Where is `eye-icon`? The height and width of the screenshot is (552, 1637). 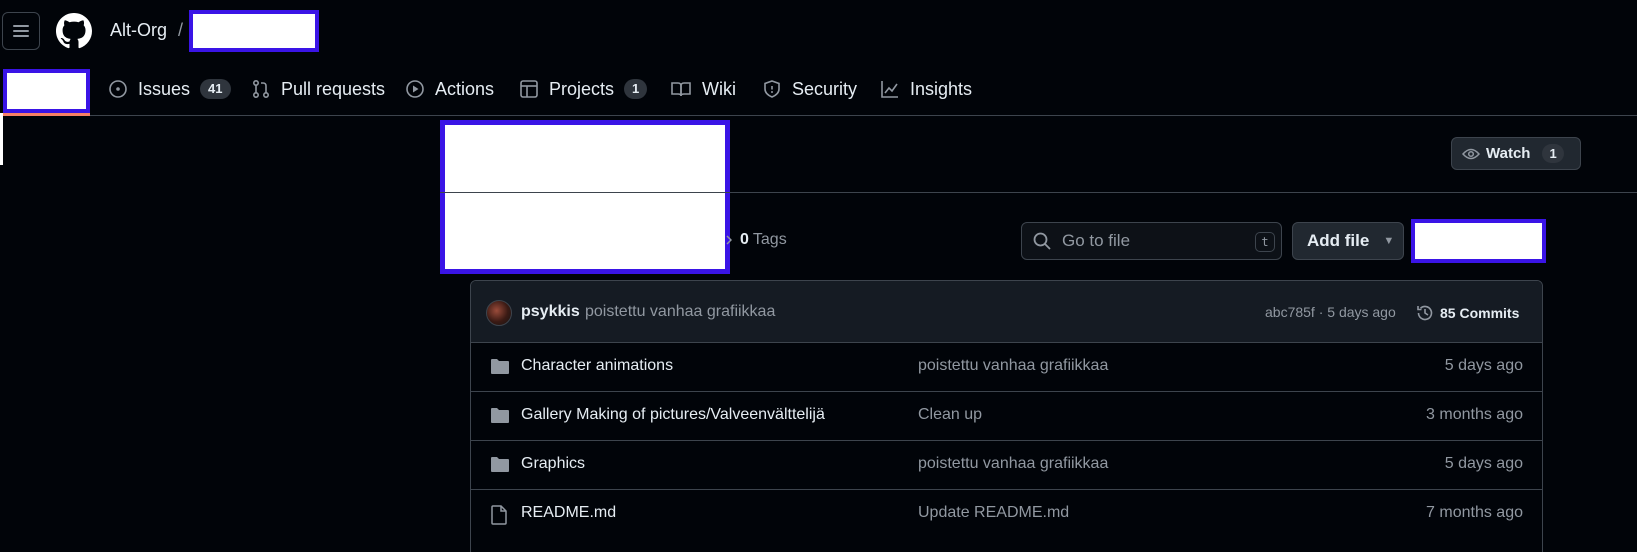 eye-icon is located at coordinates (1471, 153).